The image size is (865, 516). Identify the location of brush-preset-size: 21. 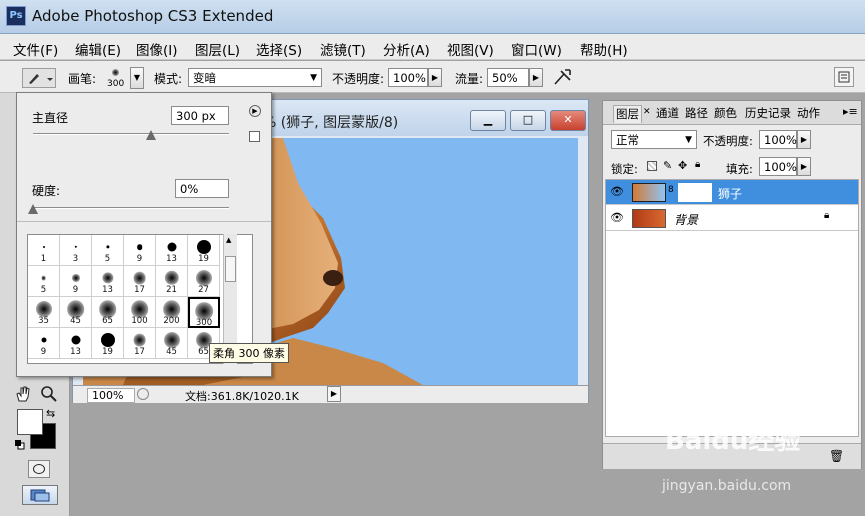
(171, 290).